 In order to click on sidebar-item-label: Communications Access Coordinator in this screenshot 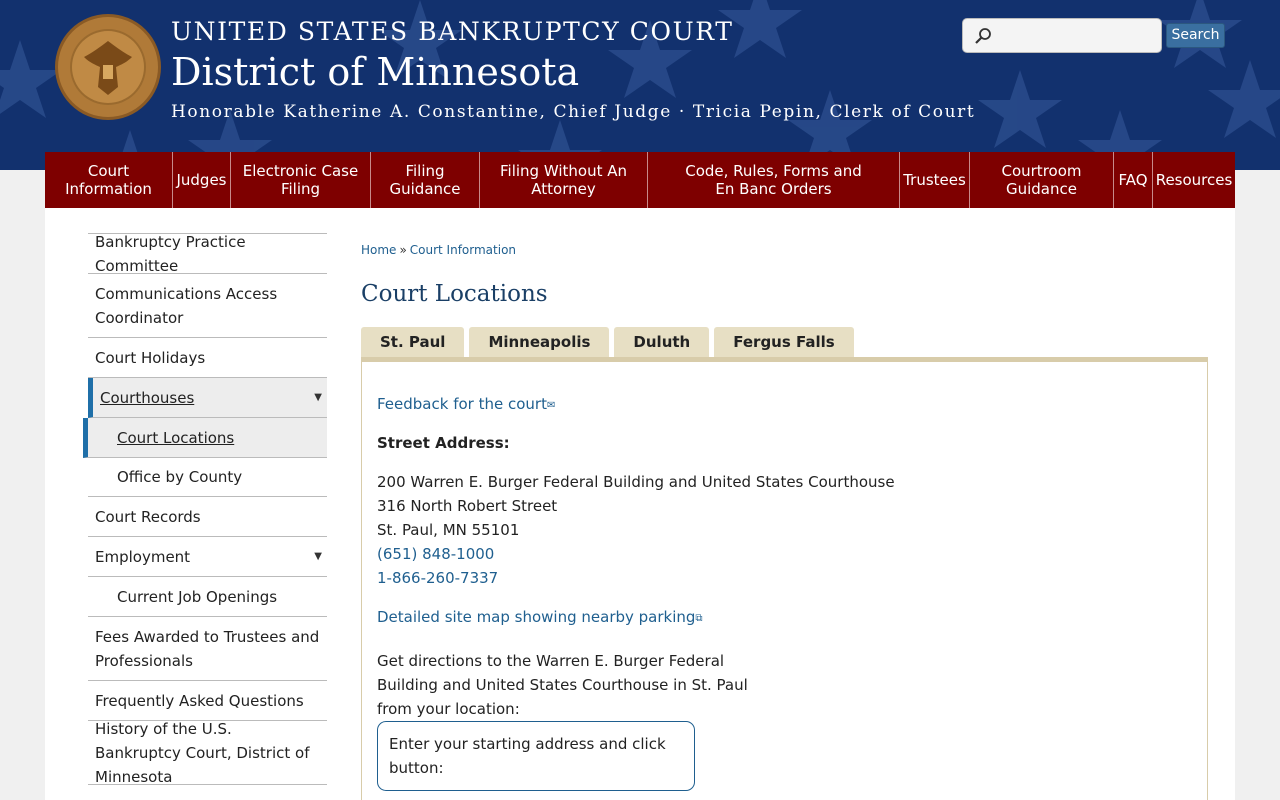, I will do `click(186, 305)`.